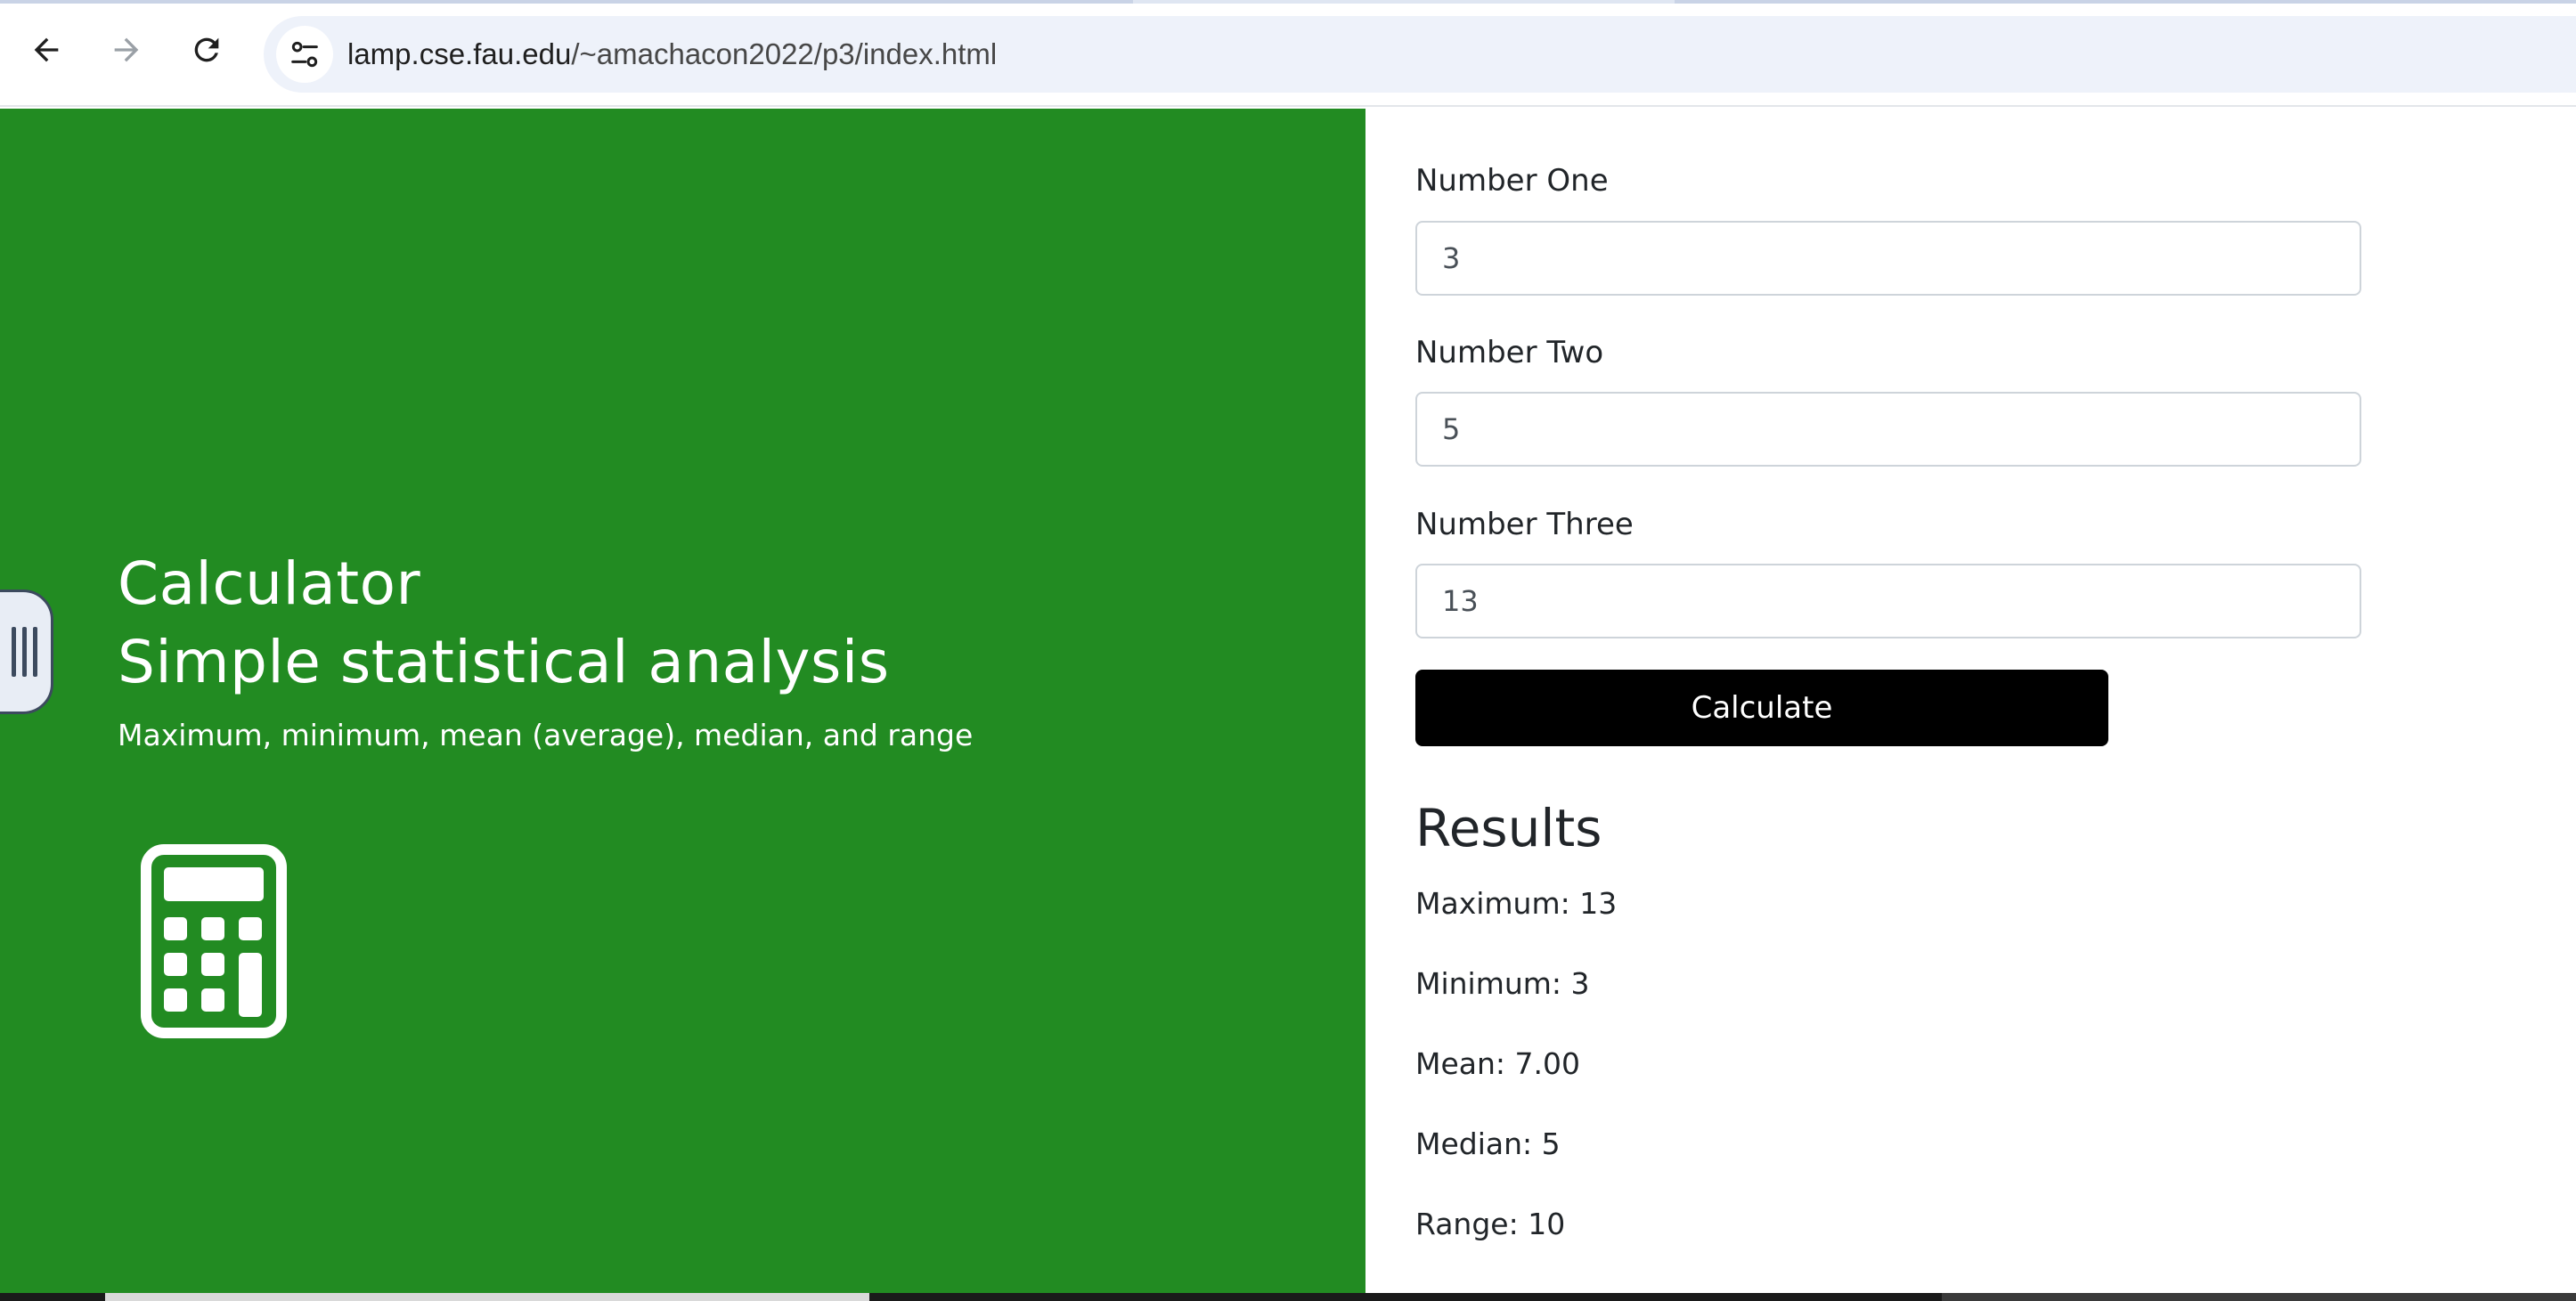 This screenshot has height=1301, width=2576. Describe the element at coordinates (1510, 352) in the screenshot. I see `number-two-label: Number Two` at that location.